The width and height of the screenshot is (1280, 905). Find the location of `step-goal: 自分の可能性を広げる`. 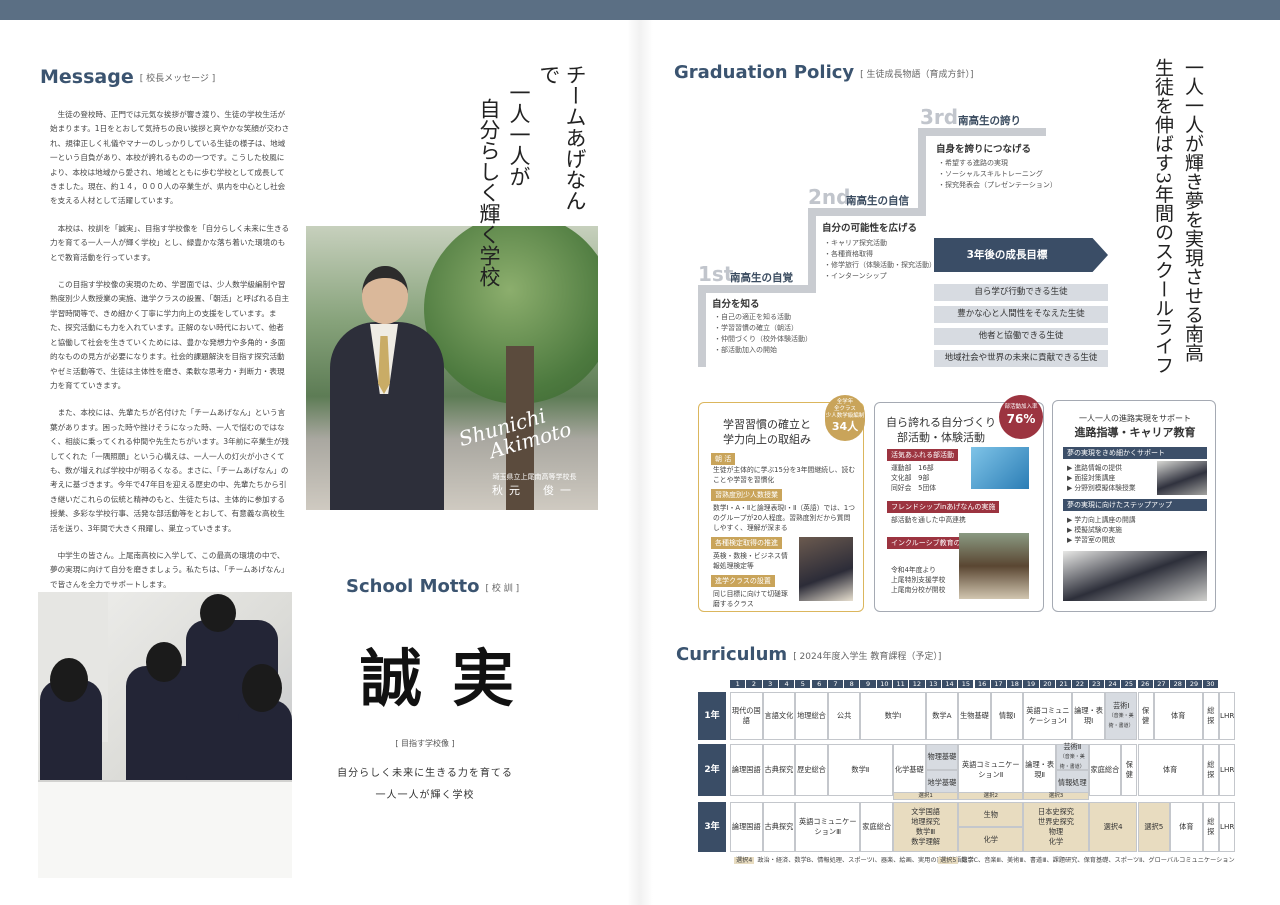

step-goal: 自分の可能性を広げる is located at coordinates (870, 228).